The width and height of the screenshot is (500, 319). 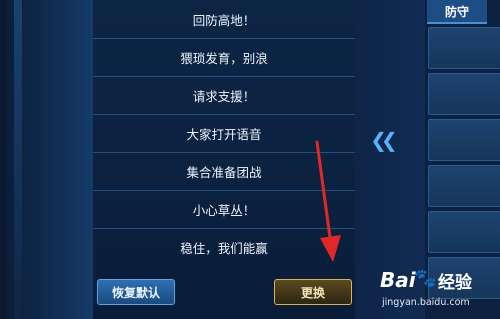 What do you see at coordinates (398, 280) in the screenshot?
I see `watermark-brand: Bai` at bounding box center [398, 280].